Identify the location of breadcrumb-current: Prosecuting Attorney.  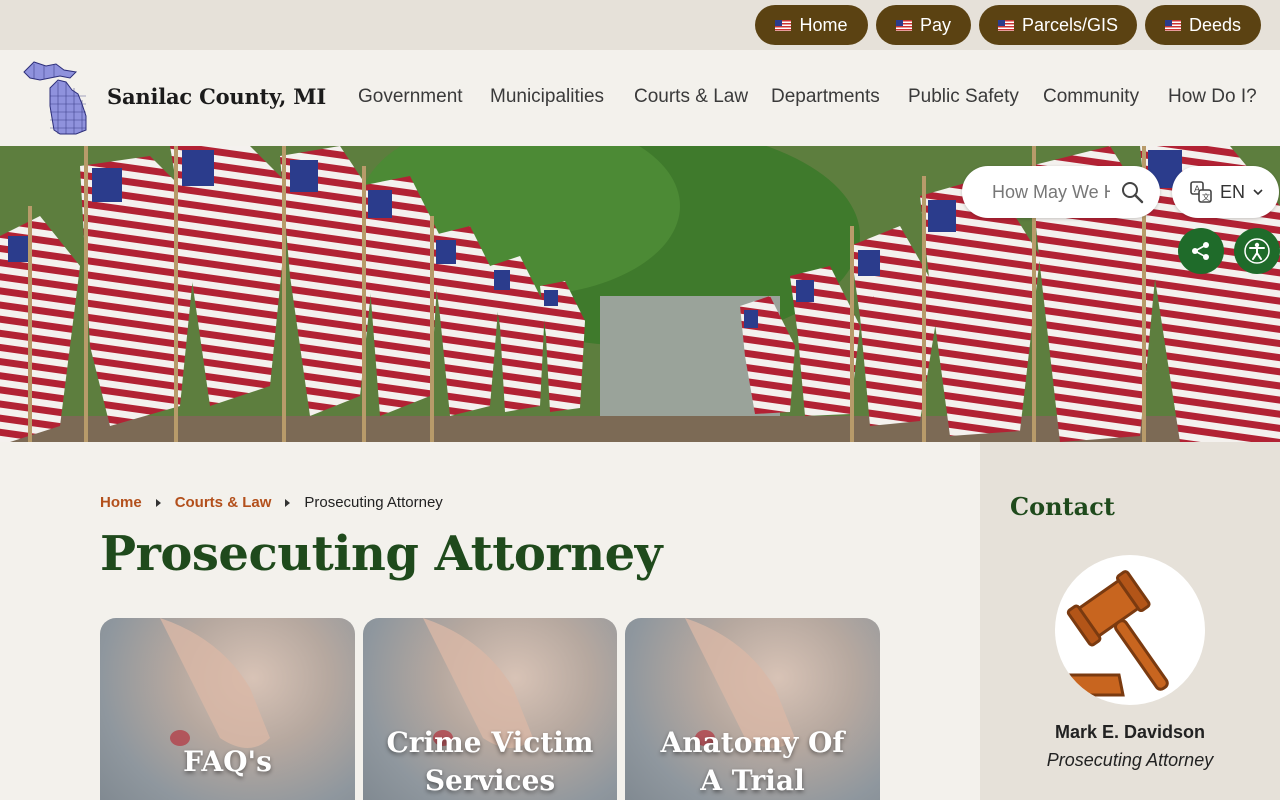
(373, 502).